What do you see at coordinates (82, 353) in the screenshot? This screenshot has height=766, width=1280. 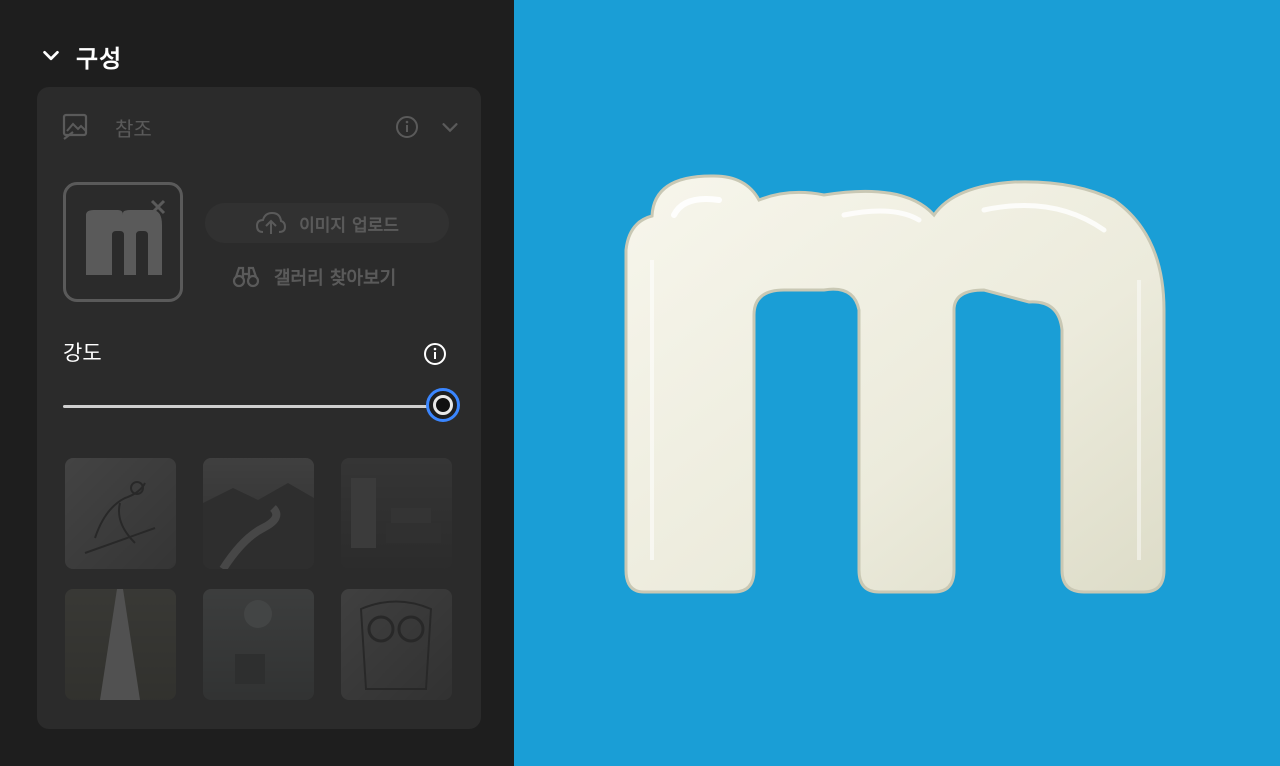 I see `strength-label: 강도` at bounding box center [82, 353].